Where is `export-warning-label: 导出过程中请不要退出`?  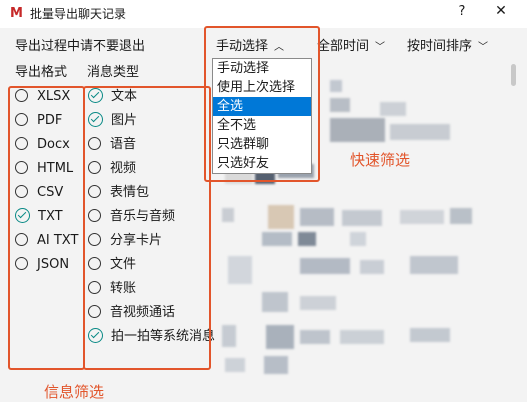 export-warning-label: 导出过程中请不要退出 is located at coordinates (80, 46).